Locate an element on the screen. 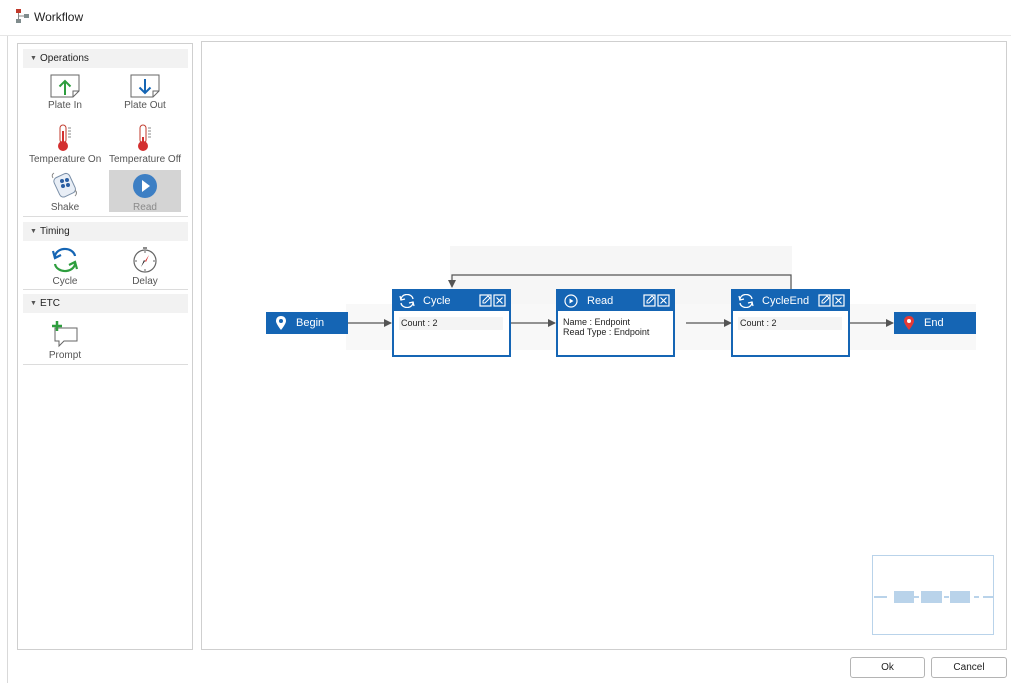  tool-shake: Shake is located at coordinates (65, 191).